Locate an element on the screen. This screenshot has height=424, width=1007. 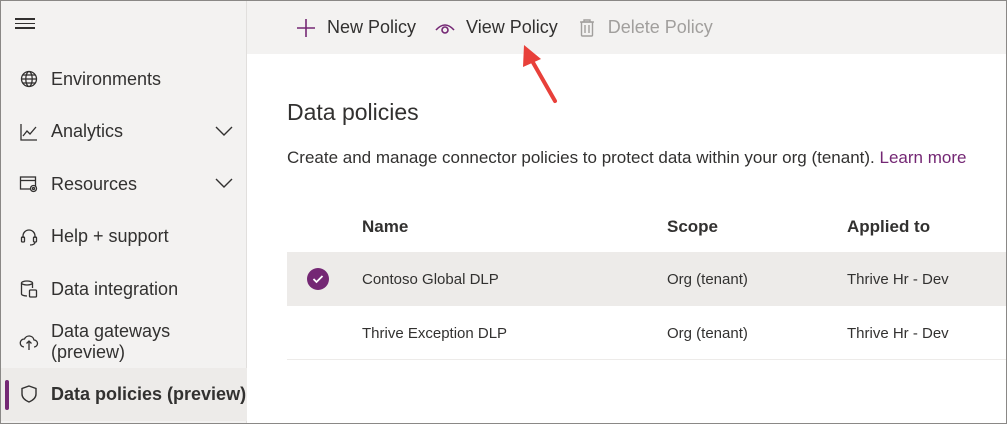
column-header-applied-to: Applied to is located at coordinates (888, 227).